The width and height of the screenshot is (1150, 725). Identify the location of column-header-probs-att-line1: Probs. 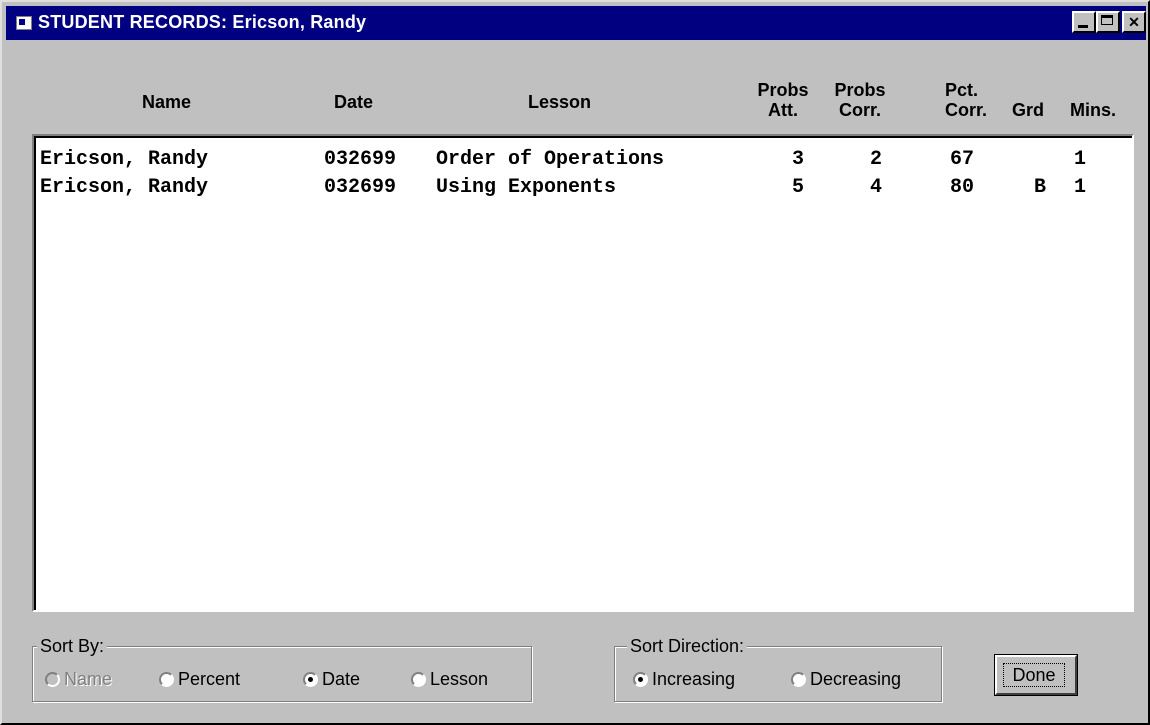
(783, 90).